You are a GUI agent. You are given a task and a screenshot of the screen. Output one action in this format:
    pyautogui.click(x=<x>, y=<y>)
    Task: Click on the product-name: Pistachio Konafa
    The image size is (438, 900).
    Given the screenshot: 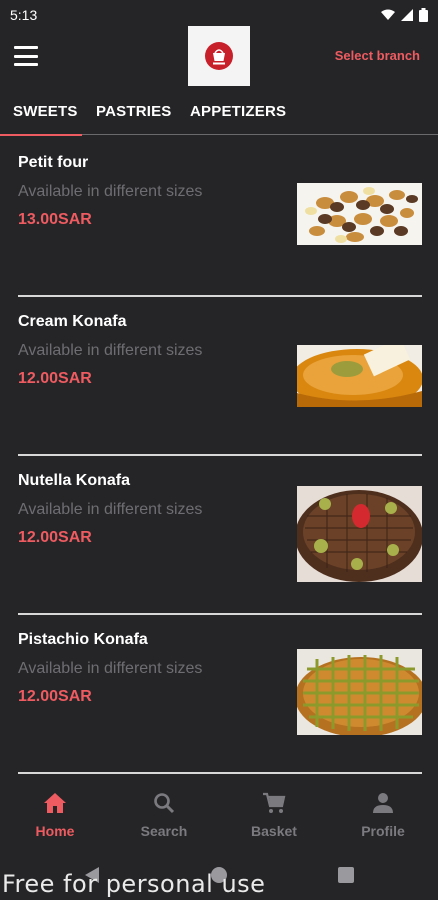 What is the action you would take?
    pyautogui.click(x=83, y=639)
    